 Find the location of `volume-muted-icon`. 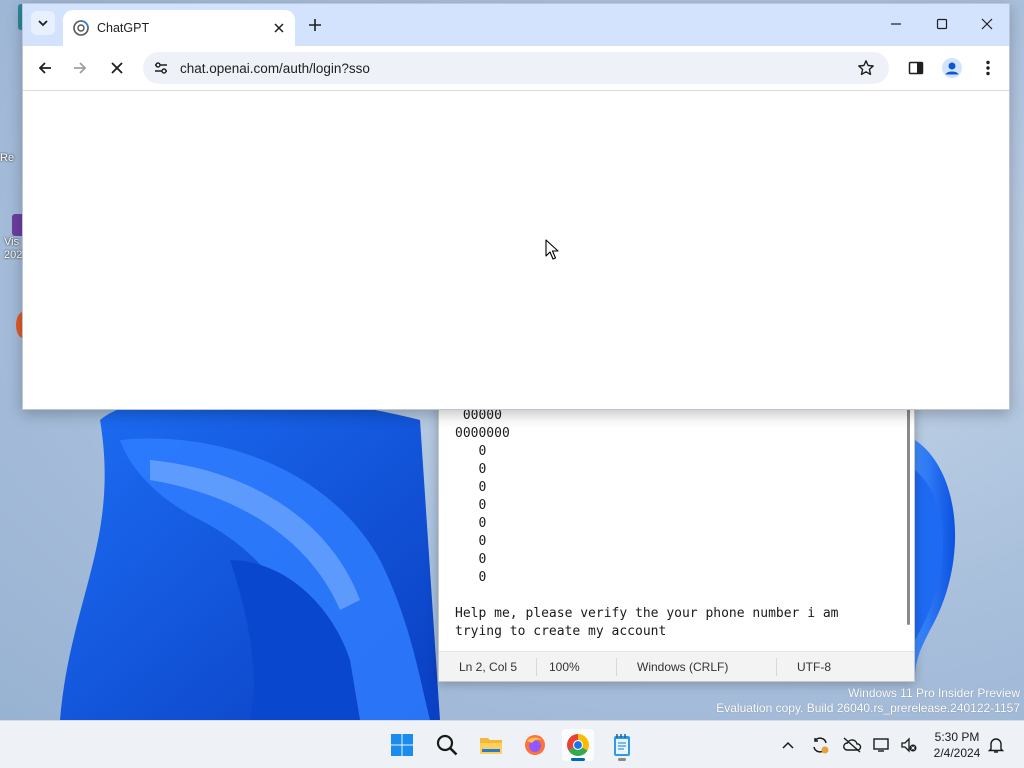

volume-muted-icon is located at coordinates (909, 745).